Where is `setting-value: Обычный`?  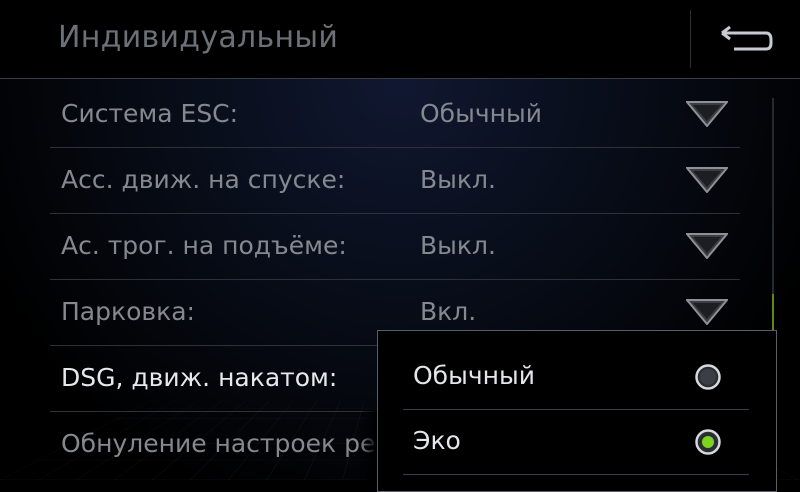 setting-value: Обычный is located at coordinates (481, 113).